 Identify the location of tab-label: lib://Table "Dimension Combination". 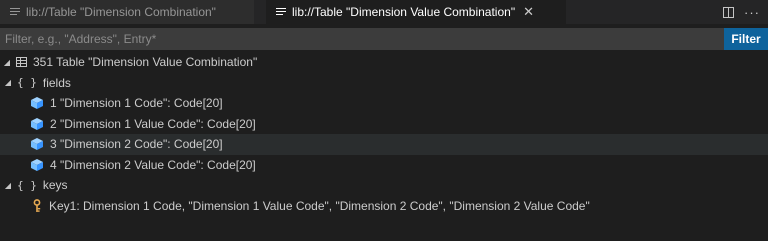
(121, 12).